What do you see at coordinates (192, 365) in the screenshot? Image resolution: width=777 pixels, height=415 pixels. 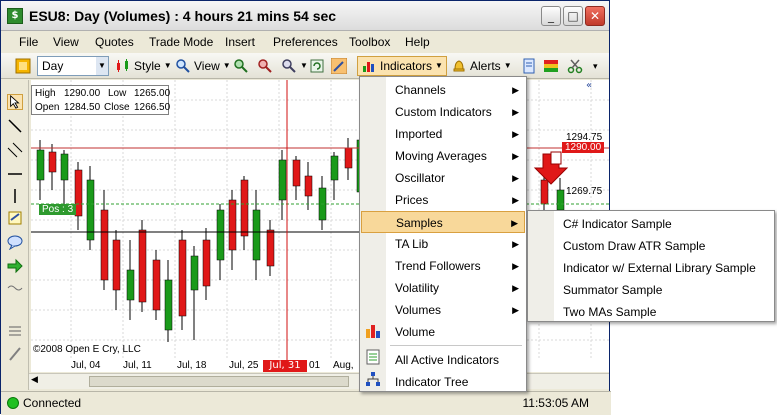 I see `date-label: Jul, 18` at bounding box center [192, 365].